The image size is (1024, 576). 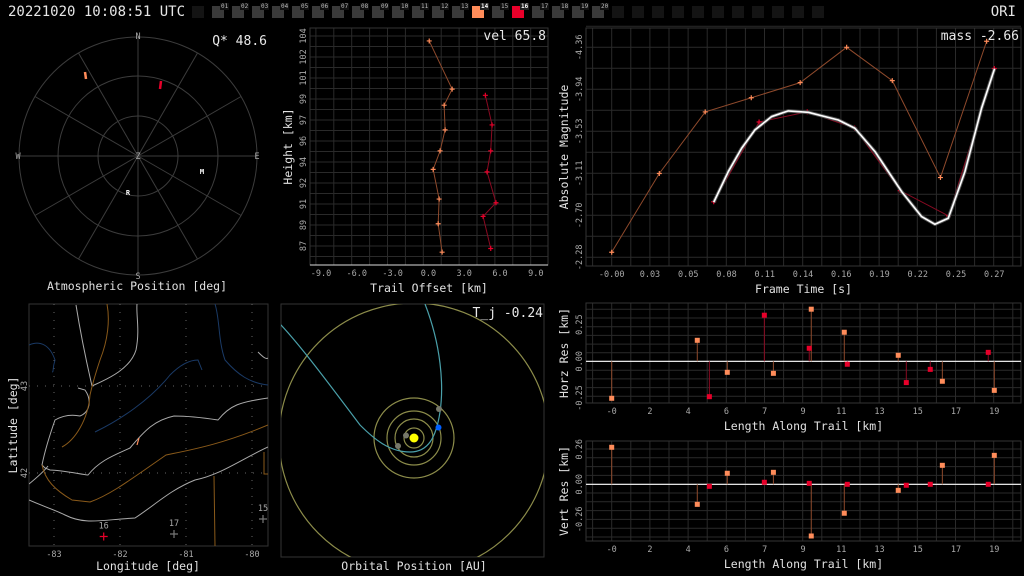 What do you see at coordinates (879, 412) in the screenshot?
I see `x-tick-label: 13` at bounding box center [879, 412].